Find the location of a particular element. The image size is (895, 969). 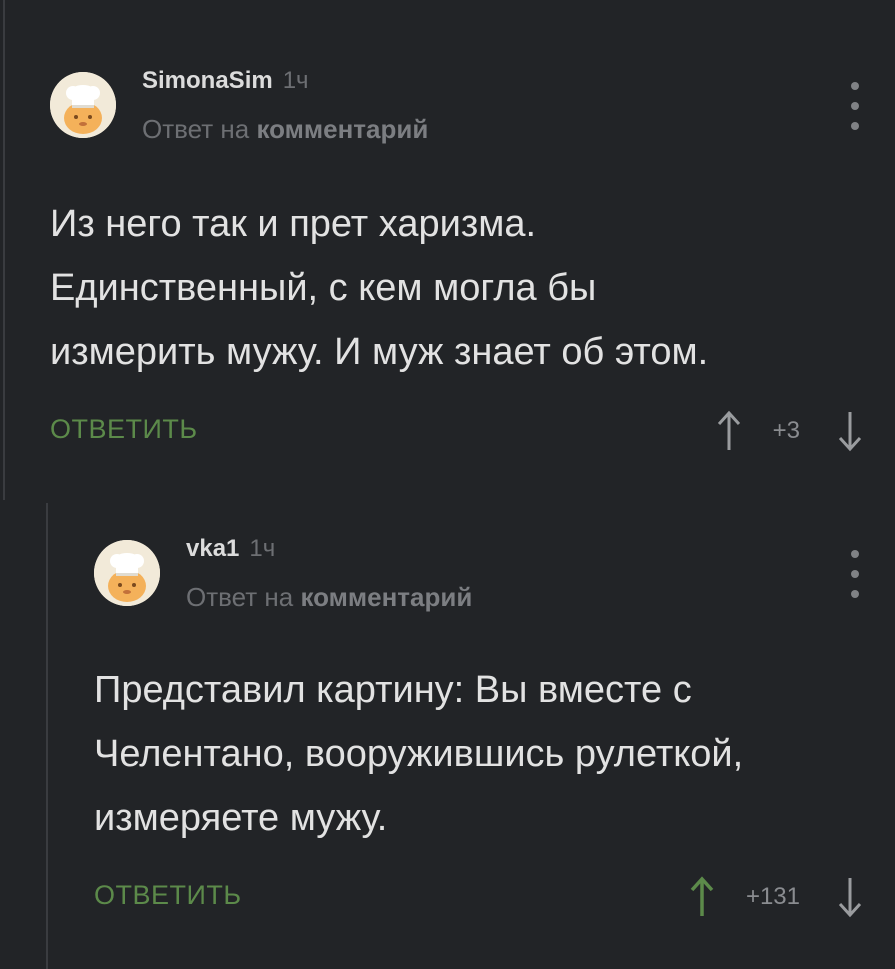

username: SimonaSim is located at coordinates (207, 81).